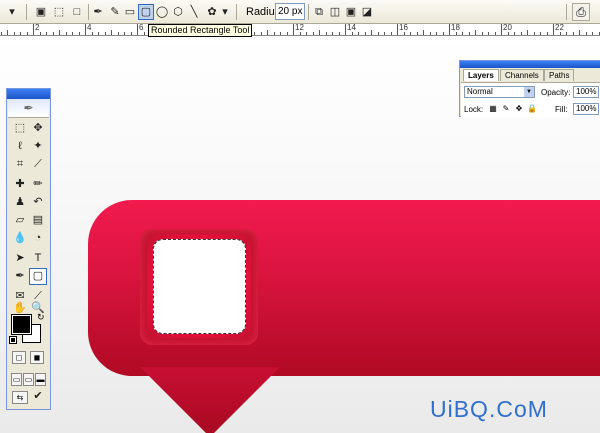 This screenshot has width=600, height=433. I want to click on lock-pixels-icon: ✎, so click(506, 108).